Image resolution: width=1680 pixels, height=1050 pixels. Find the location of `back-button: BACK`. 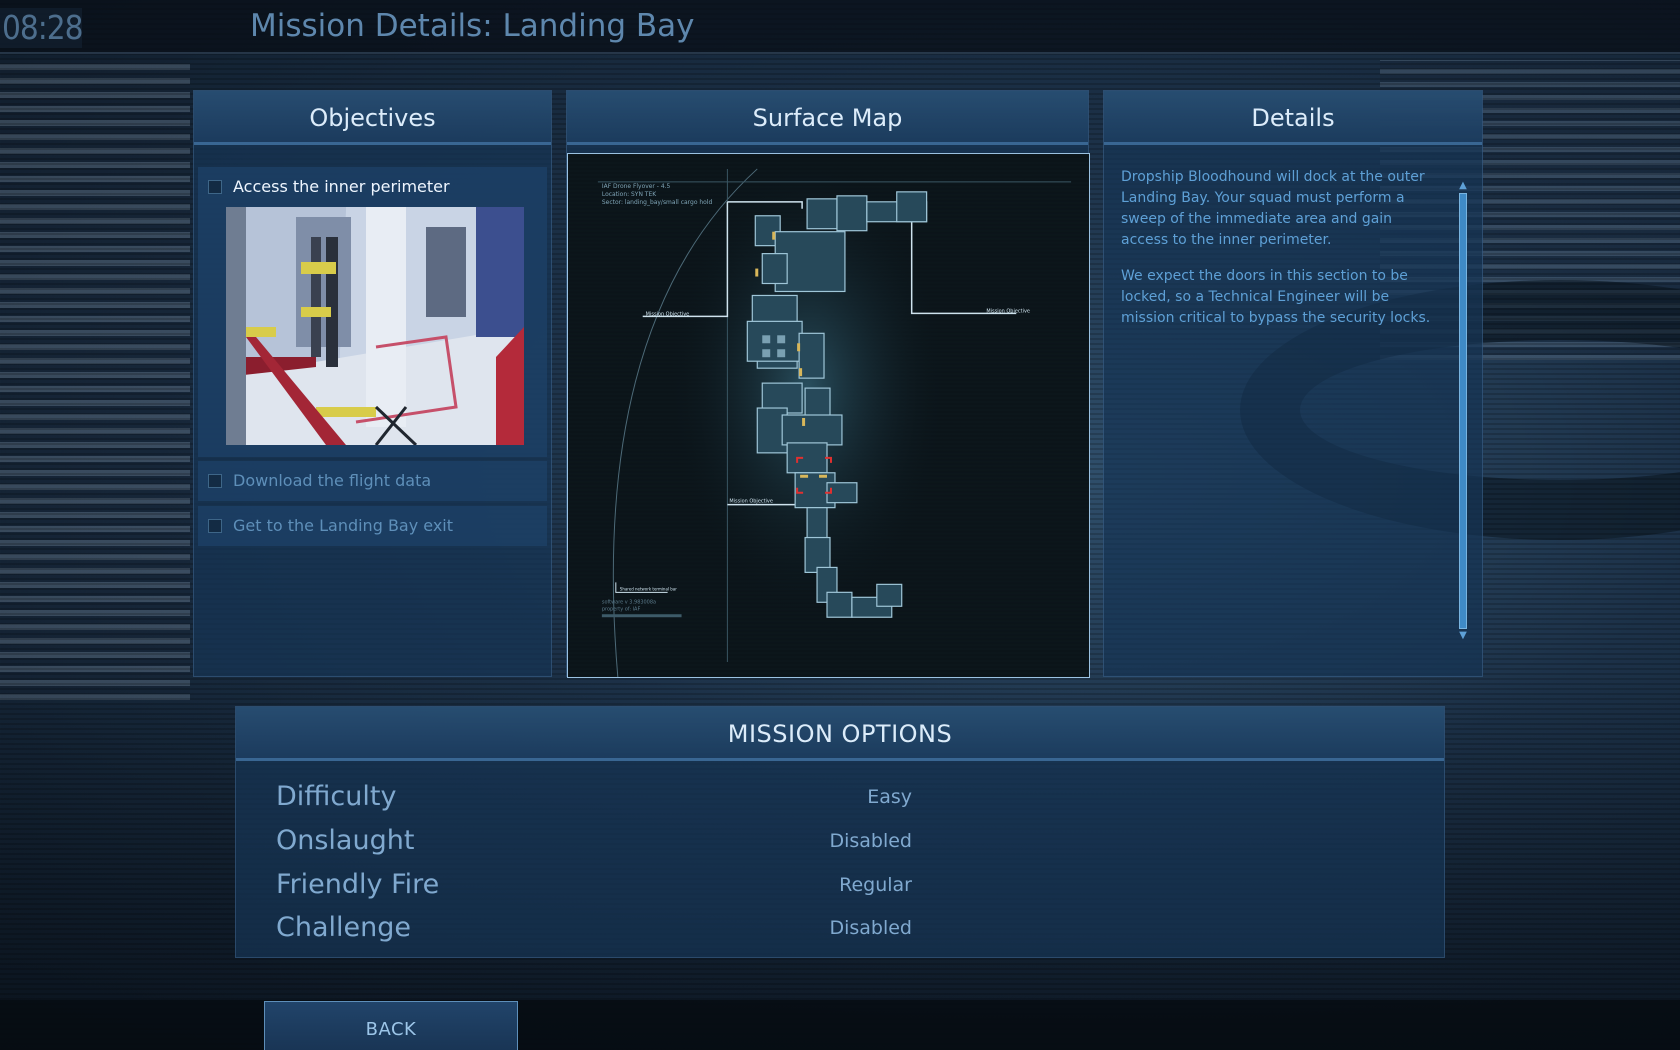

back-button: BACK is located at coordinates (391, 1025).